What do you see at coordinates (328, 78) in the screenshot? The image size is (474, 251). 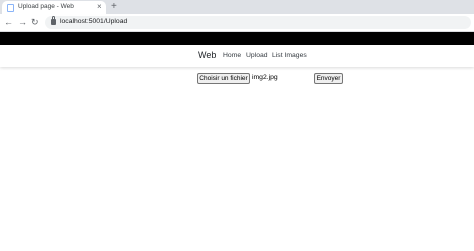 I see `submit-button: Envoyer` at bounding box center [328, 78].